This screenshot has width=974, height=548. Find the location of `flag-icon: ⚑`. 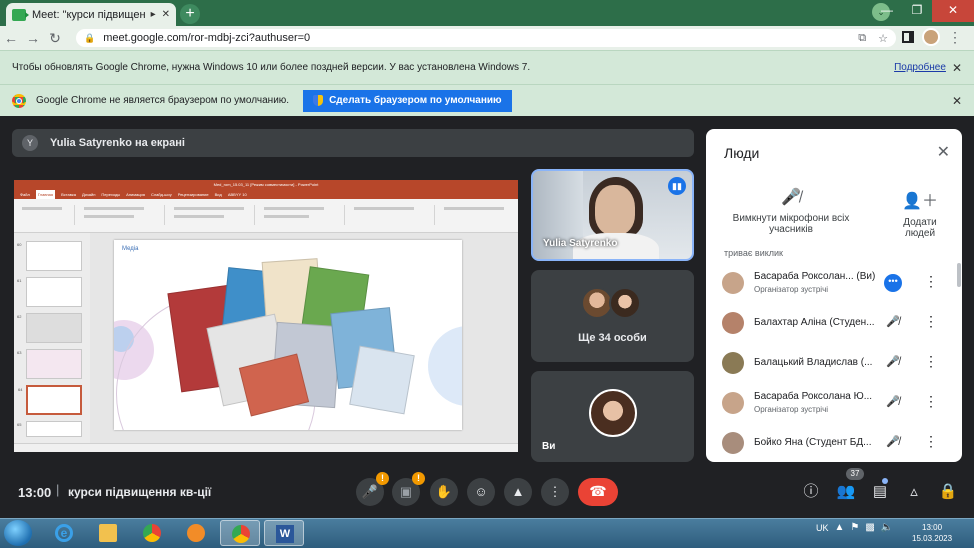

flag-icon: ⚑ is located at coordinates (854, 527).